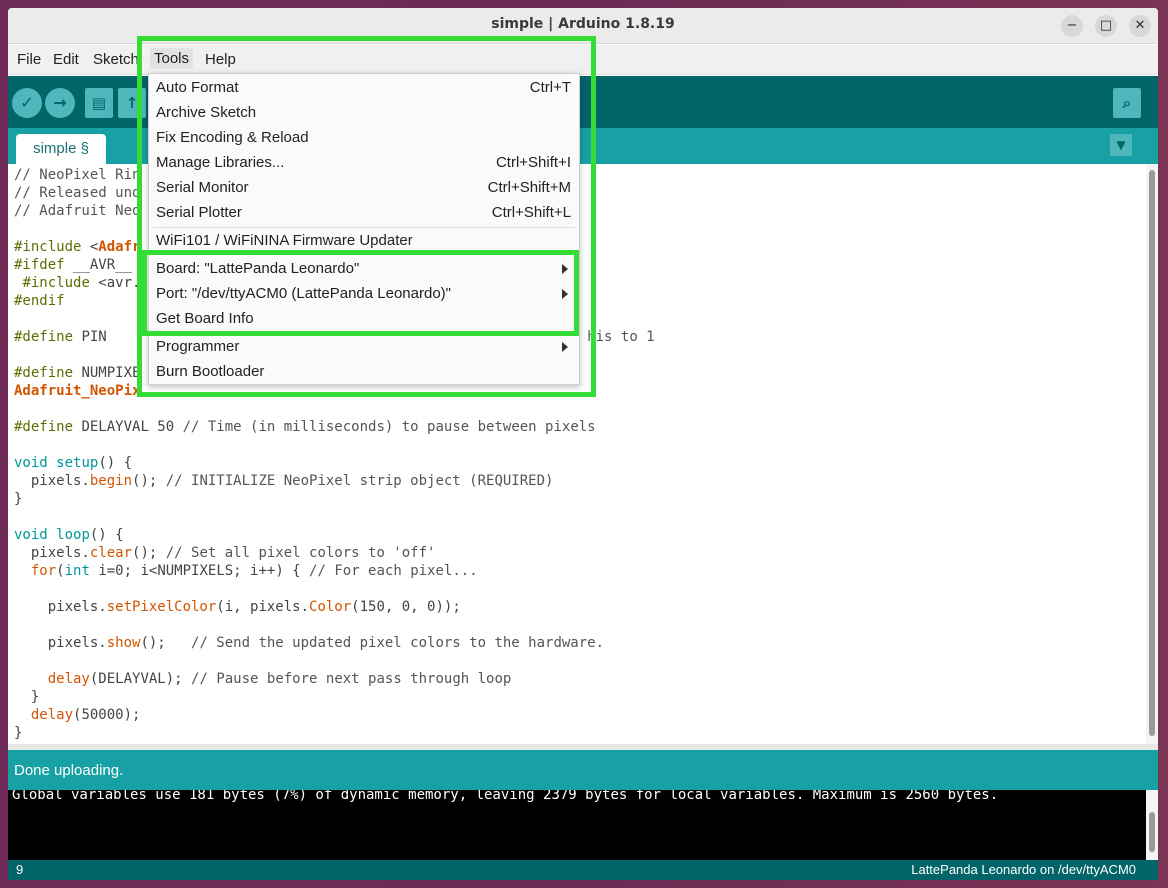  Describe the element at coordinates (90, 337) in the screenshot. I see `code-token: PIN` at that location.